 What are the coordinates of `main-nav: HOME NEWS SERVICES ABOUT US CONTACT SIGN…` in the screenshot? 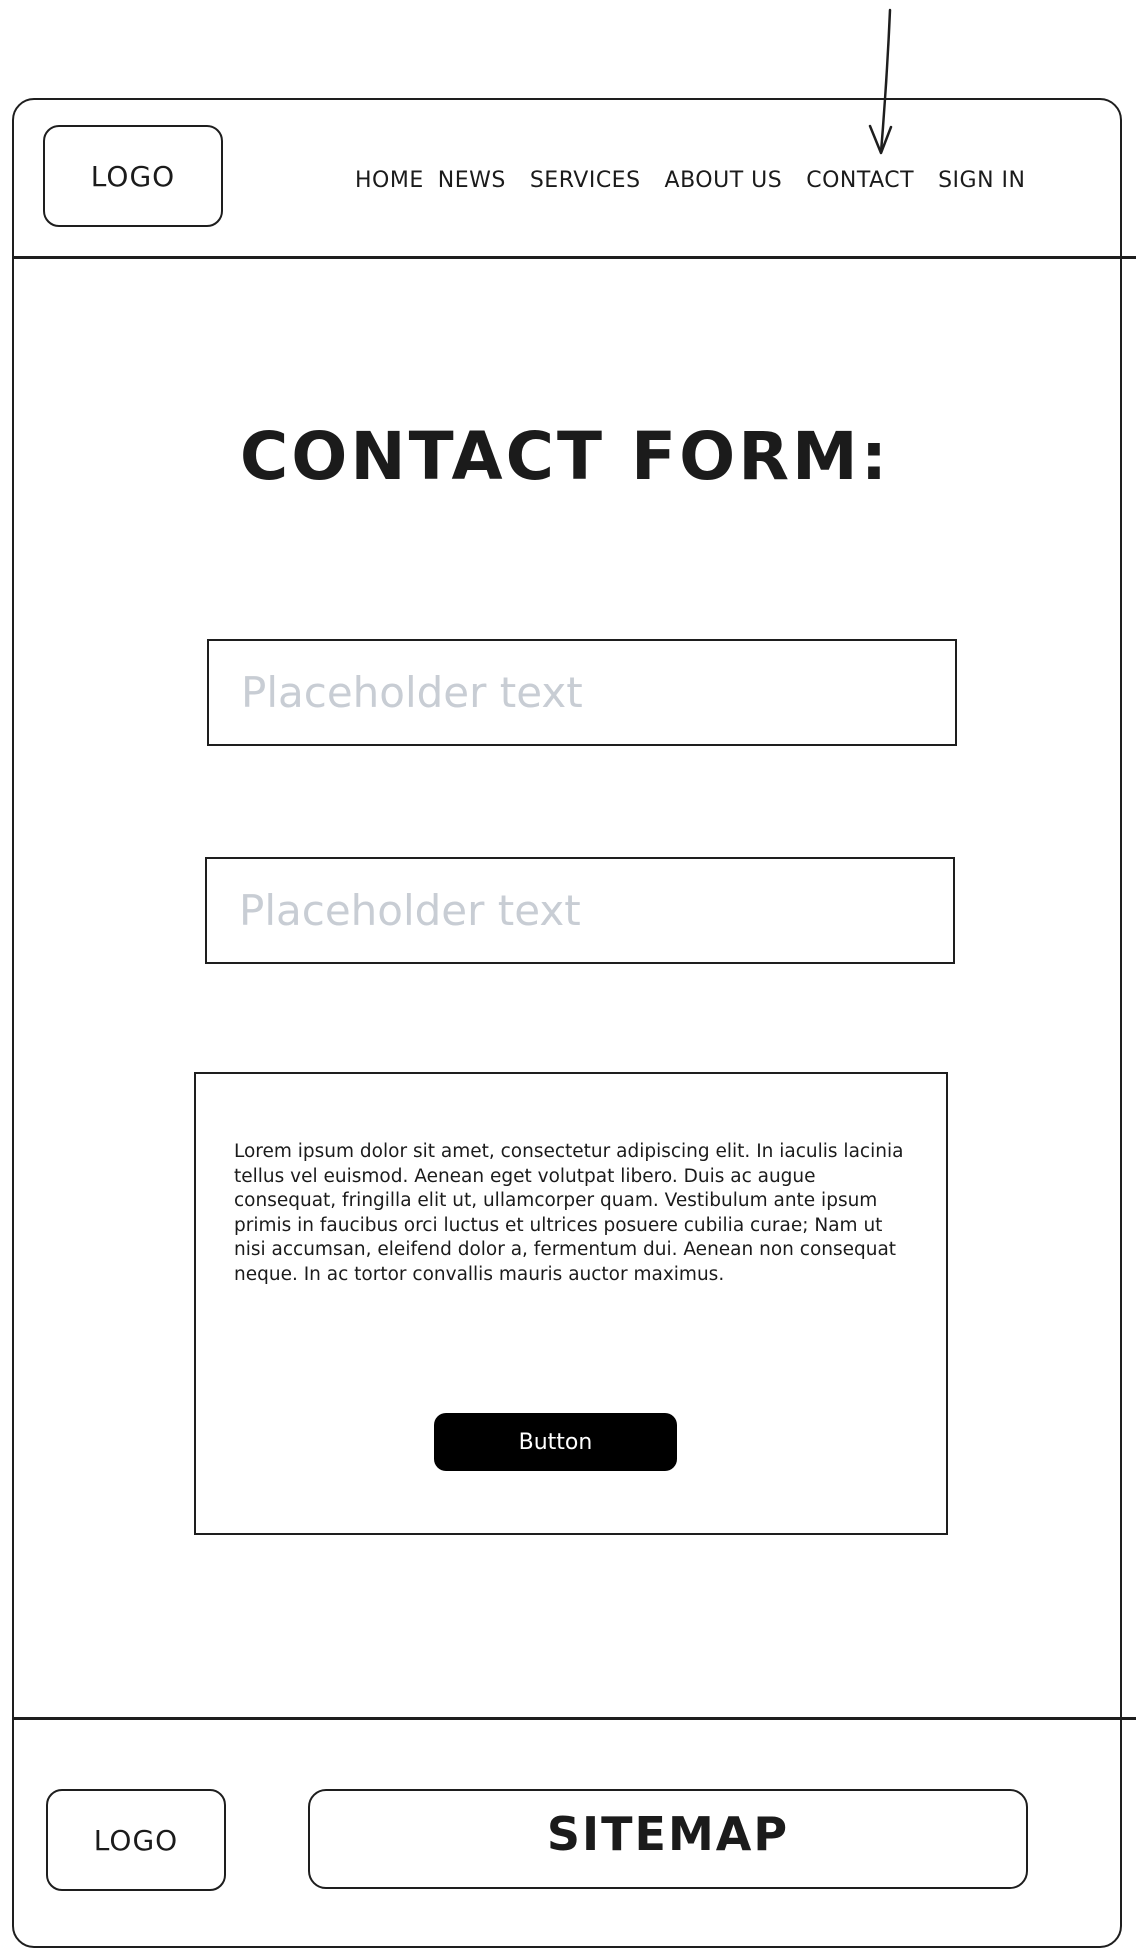 It's located at (690, 180).